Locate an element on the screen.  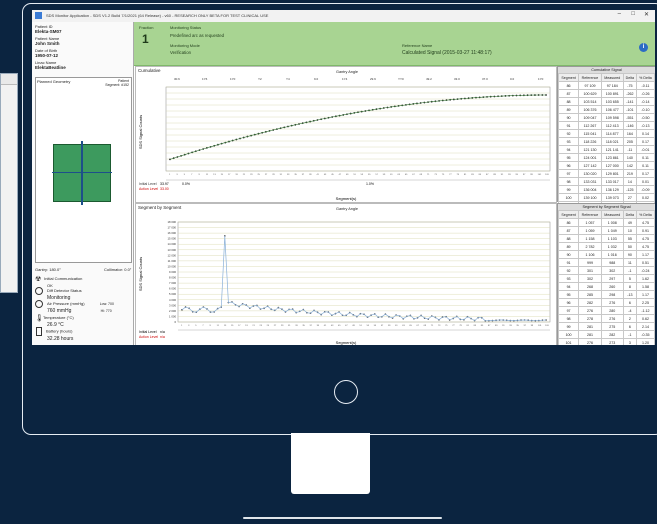
seg-x-tick: 95 is located at coordinates (517, 326).